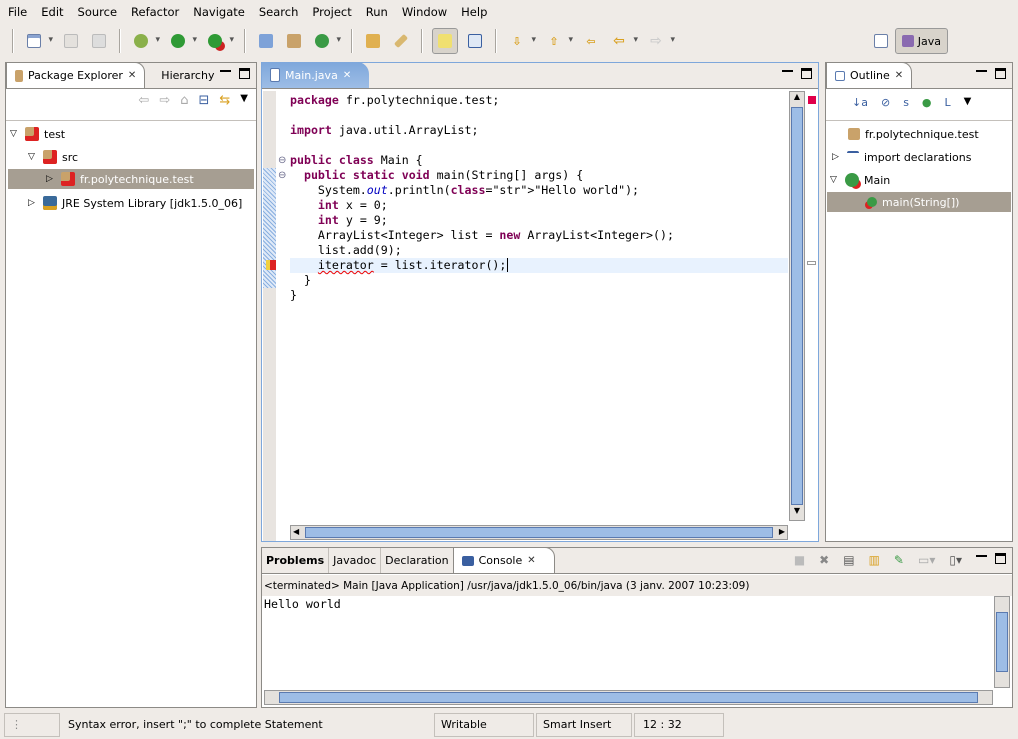 The width and height of the screenshot is (1018, 739). I want to click on tab-console: Console ✕, so click(503, 560).